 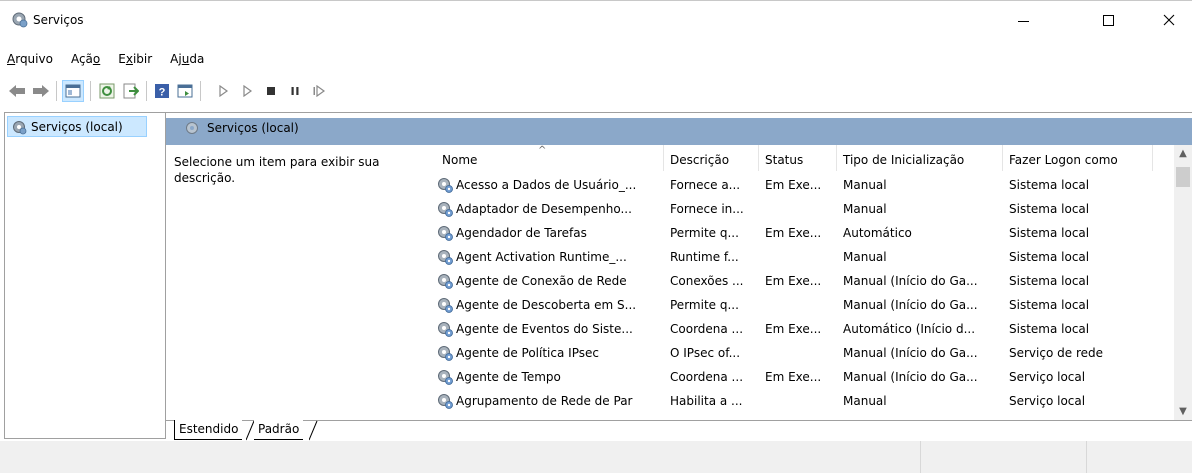 I want to click on pause-service-icon, so click(x=295, y=91).